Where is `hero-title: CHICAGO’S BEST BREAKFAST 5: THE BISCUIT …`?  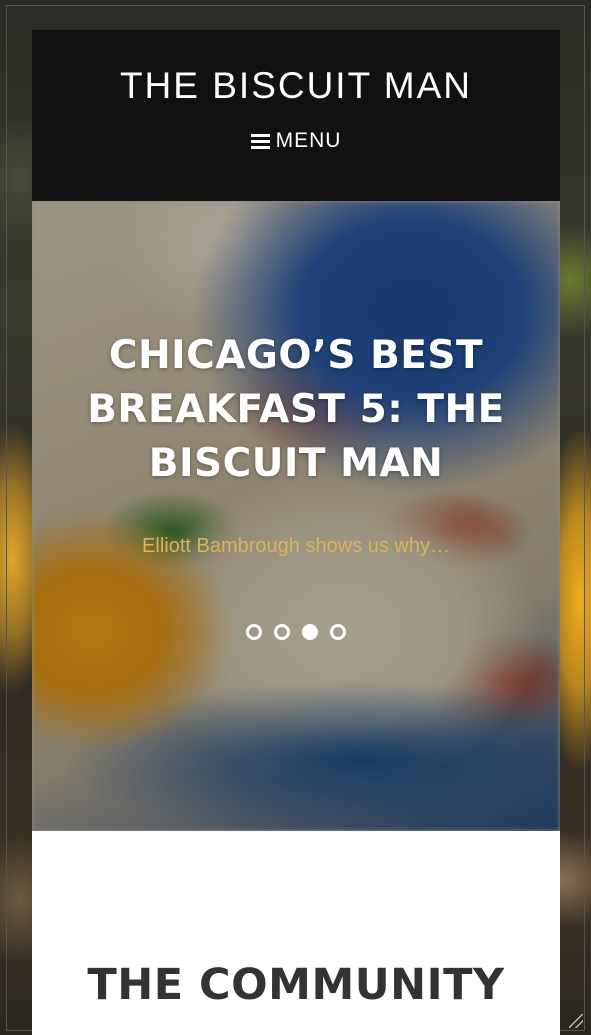 hero-title: CHICAGO’S BEST BREAKFAST 5: THE BISCUIT … is located at coordinates (296, 410).